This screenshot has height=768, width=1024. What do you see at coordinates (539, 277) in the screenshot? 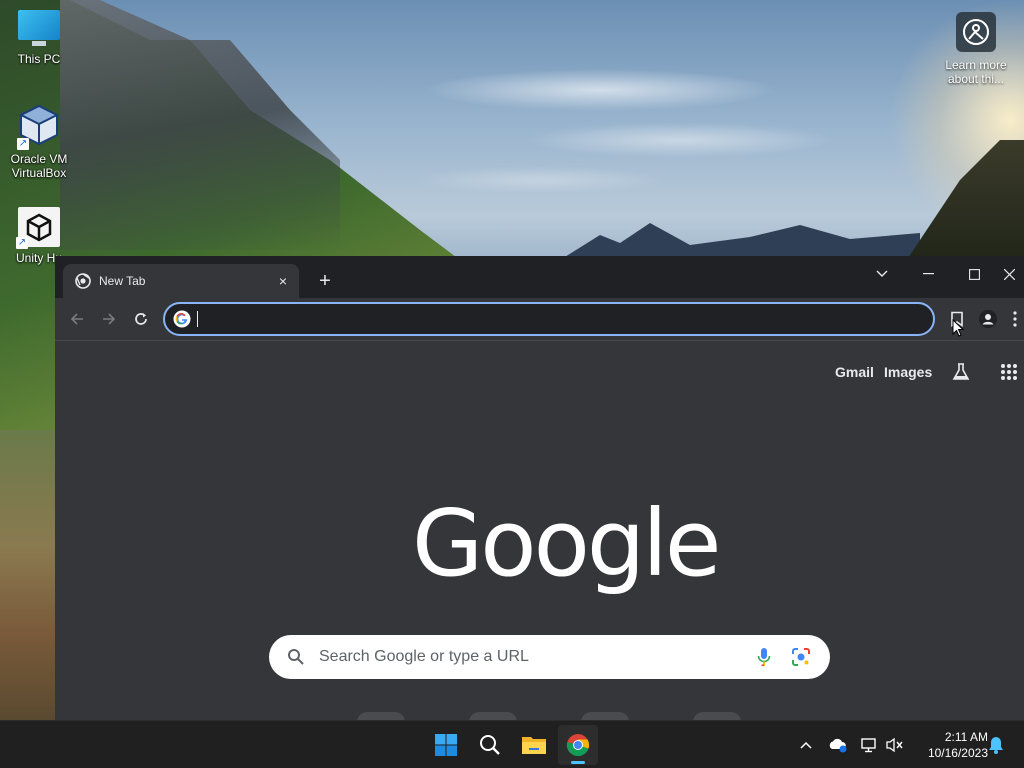
I see `tab-strip: New Tab × +` at bounding box center [539, 277].